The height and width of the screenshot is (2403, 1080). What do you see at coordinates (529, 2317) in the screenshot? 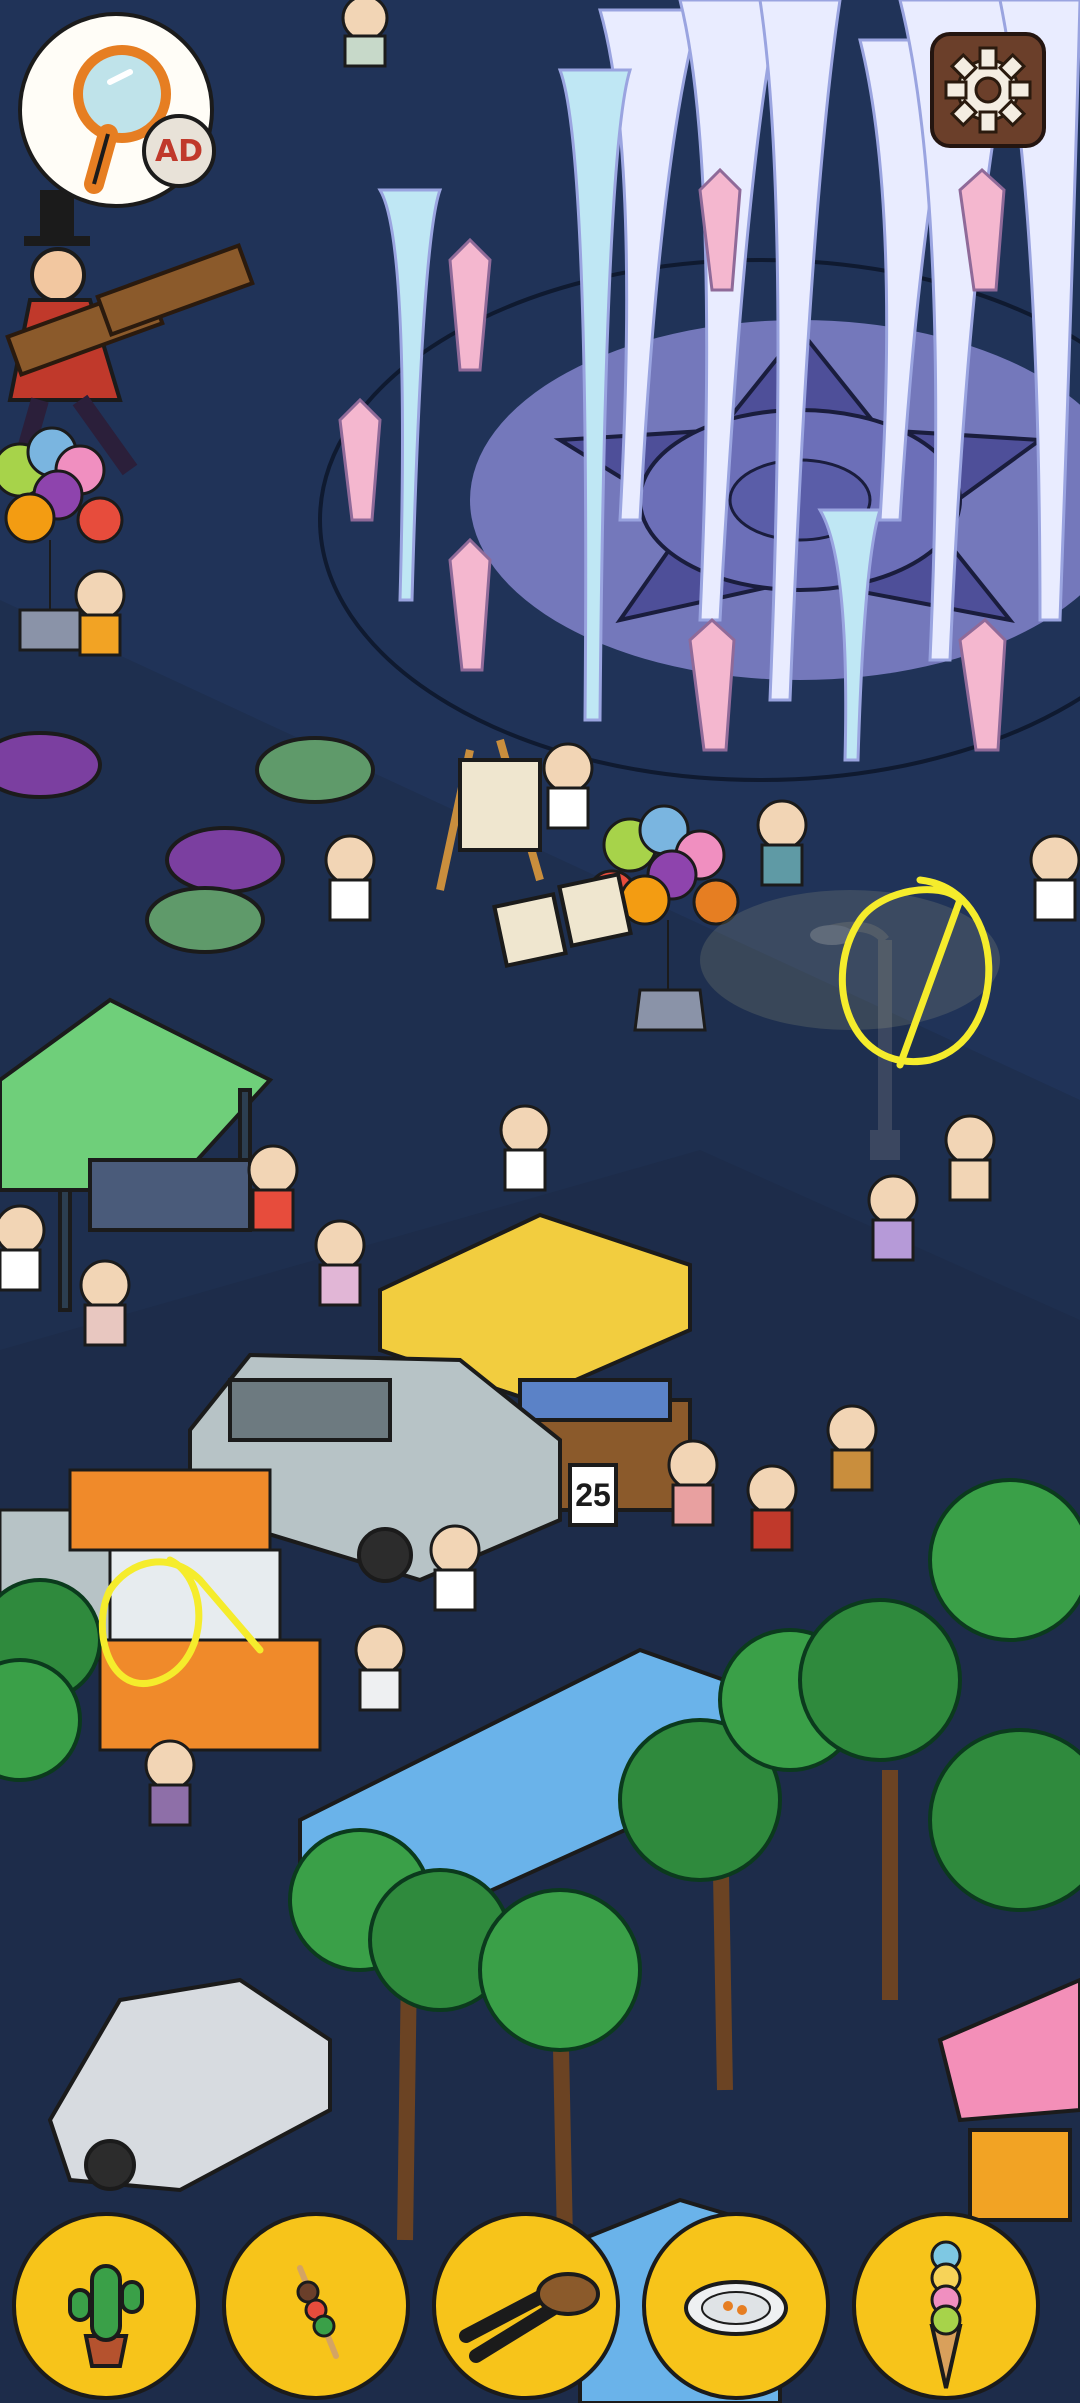
I see `tongs-icon` at bounding box center [529, 2317].